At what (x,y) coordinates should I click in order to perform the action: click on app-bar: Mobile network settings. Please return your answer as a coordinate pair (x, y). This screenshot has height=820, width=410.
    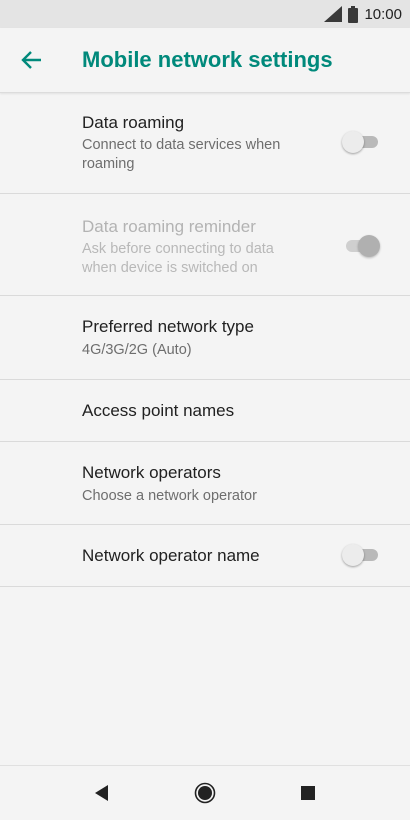
    Looking at the image, I should click on (205, 60).